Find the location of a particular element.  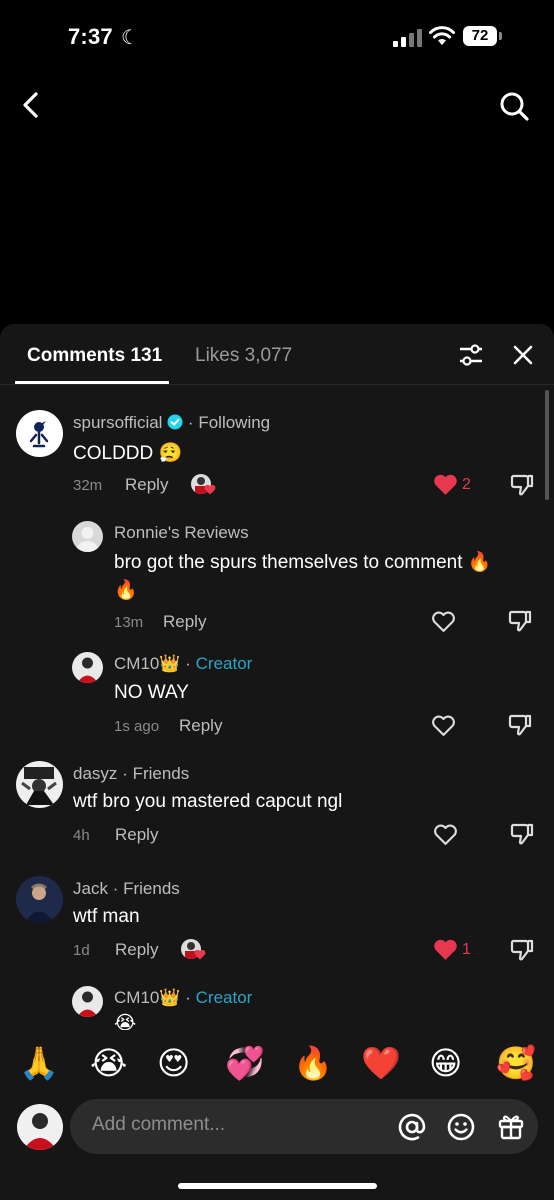

comment-timestamp: 1d is located at coordinates (81, 950).